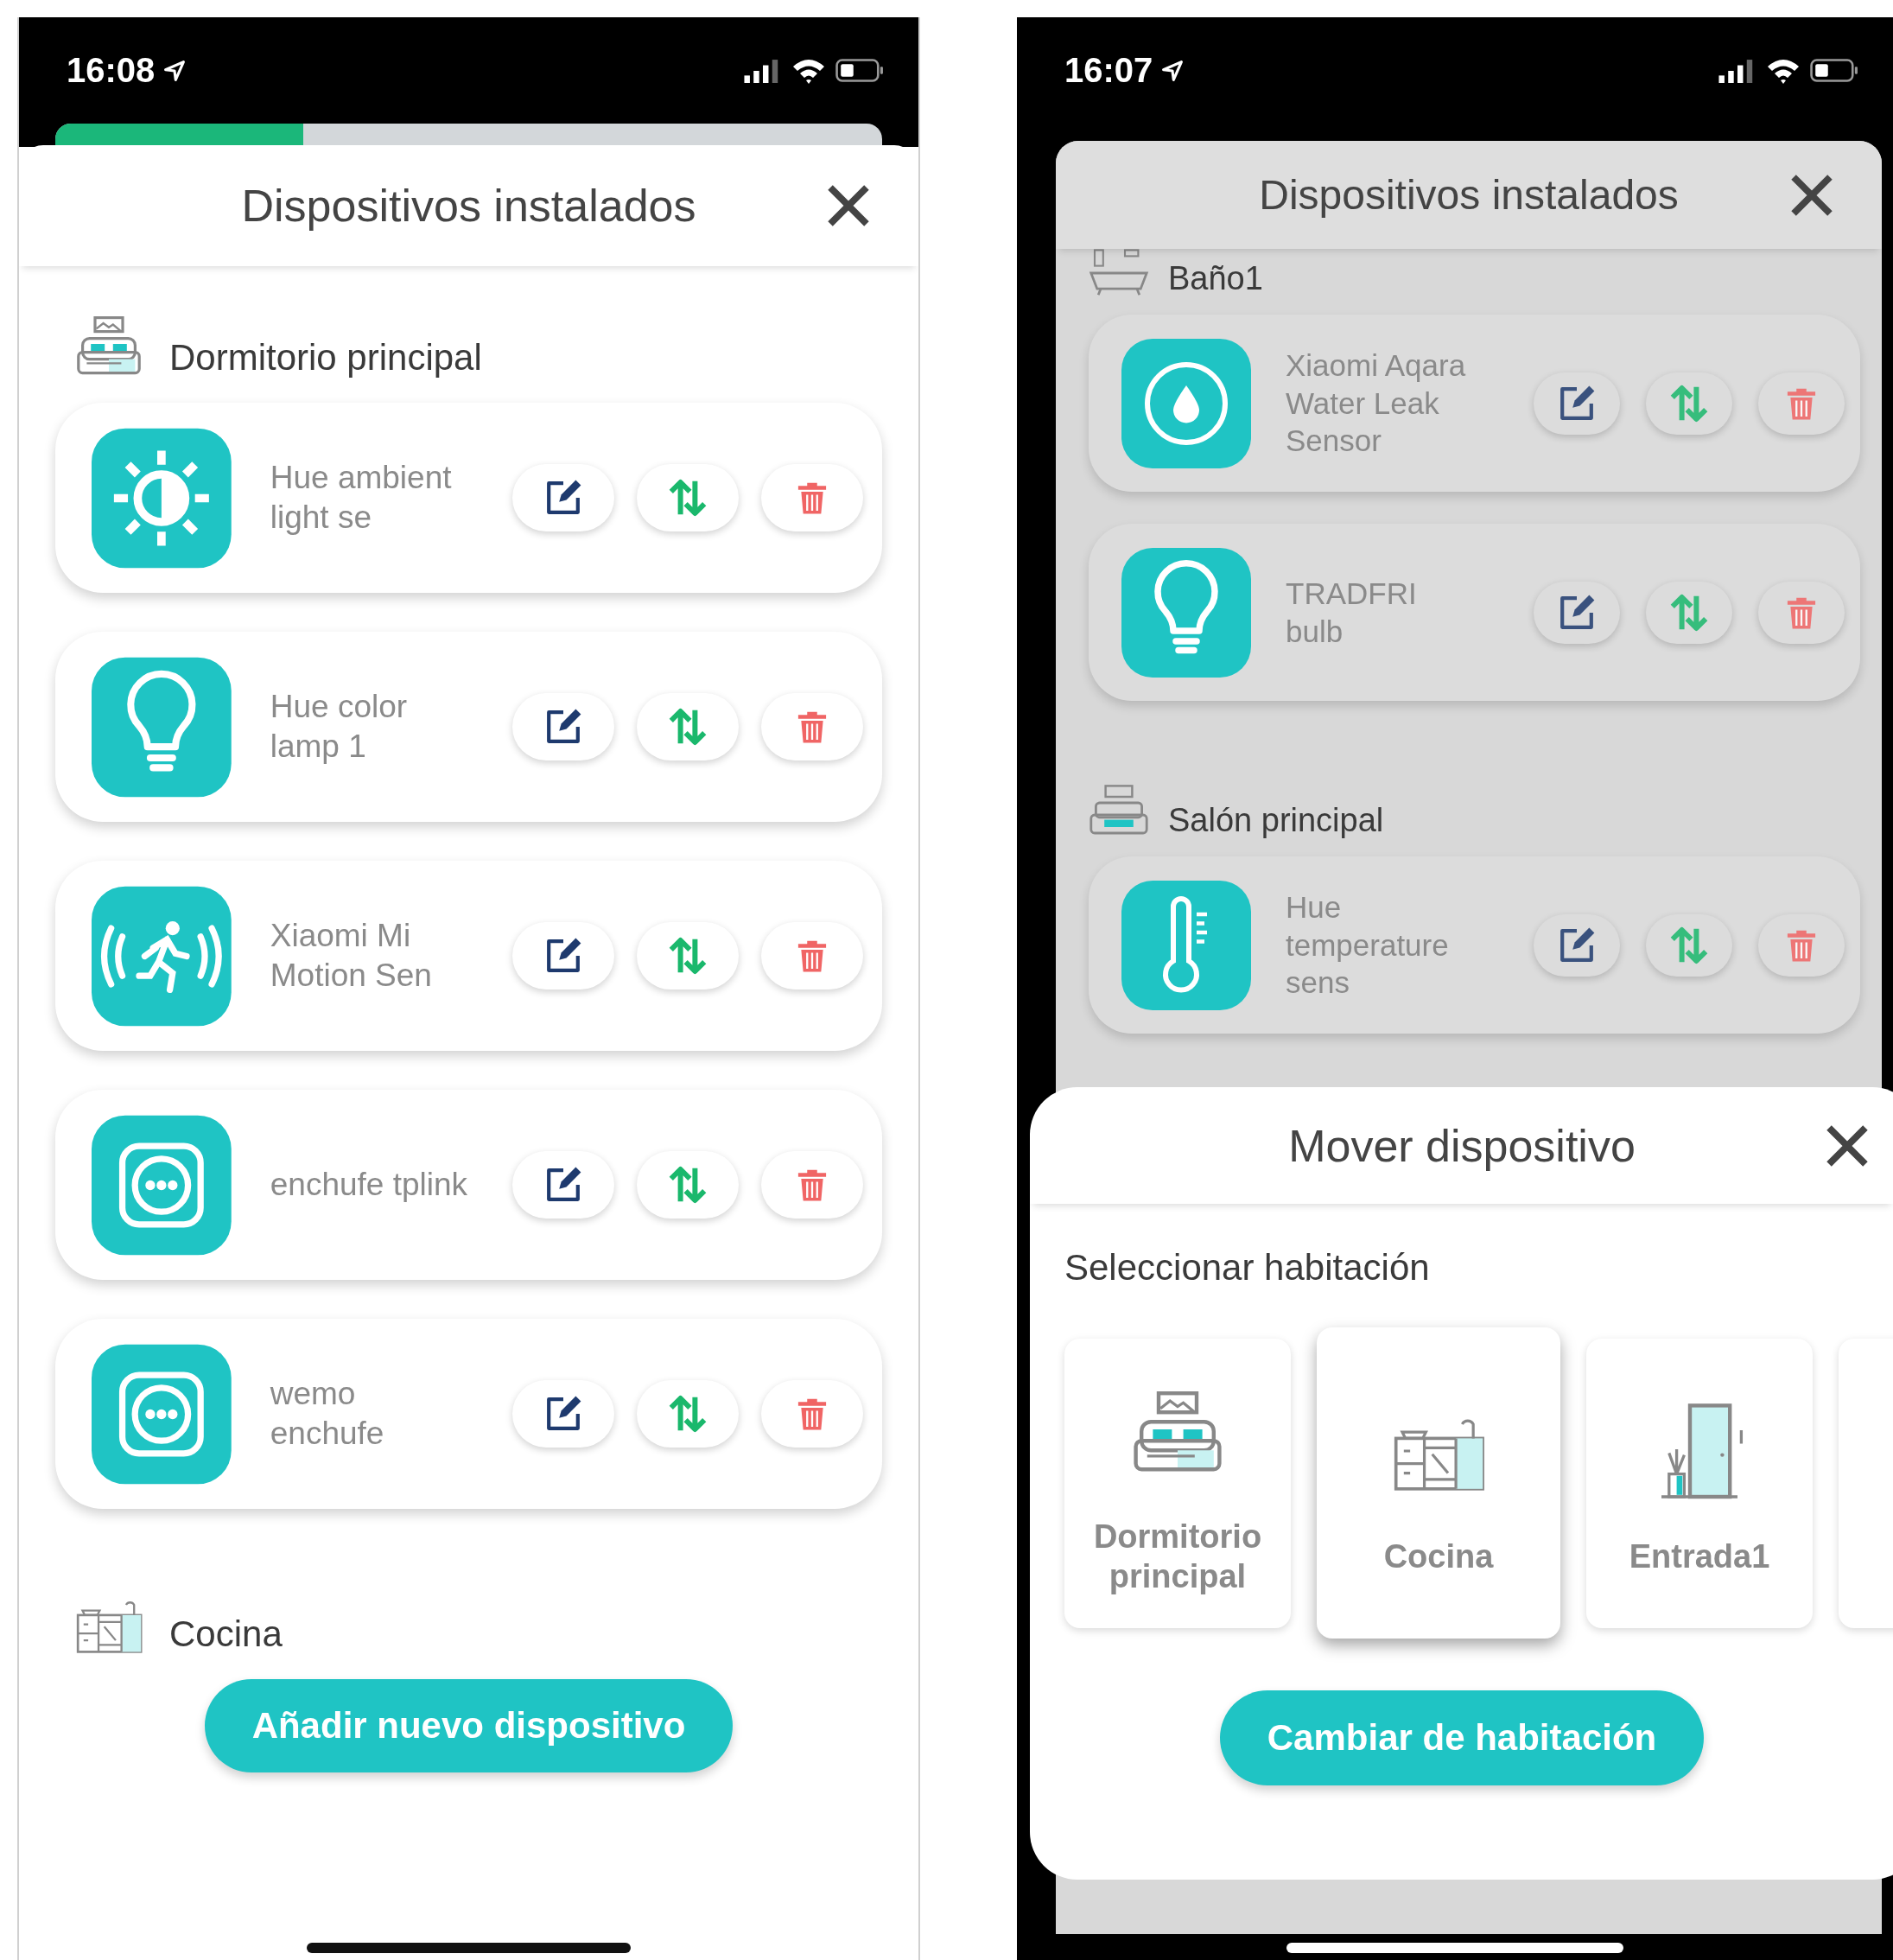 Image resolution: width=1893 pixels, height=1960 pixels. I want to click on room-option-label: Entrada1, so click(1699, 1557).